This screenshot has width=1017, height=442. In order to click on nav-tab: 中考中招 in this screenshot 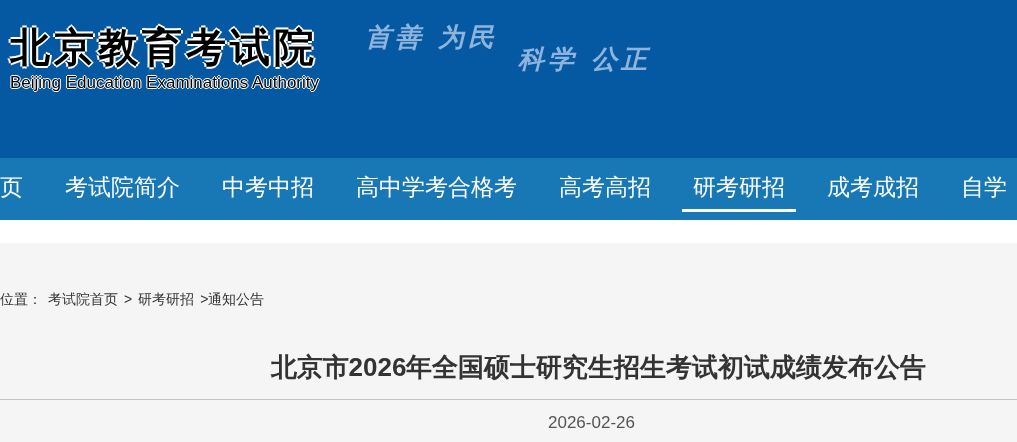, I will do `click(268, 189)`.